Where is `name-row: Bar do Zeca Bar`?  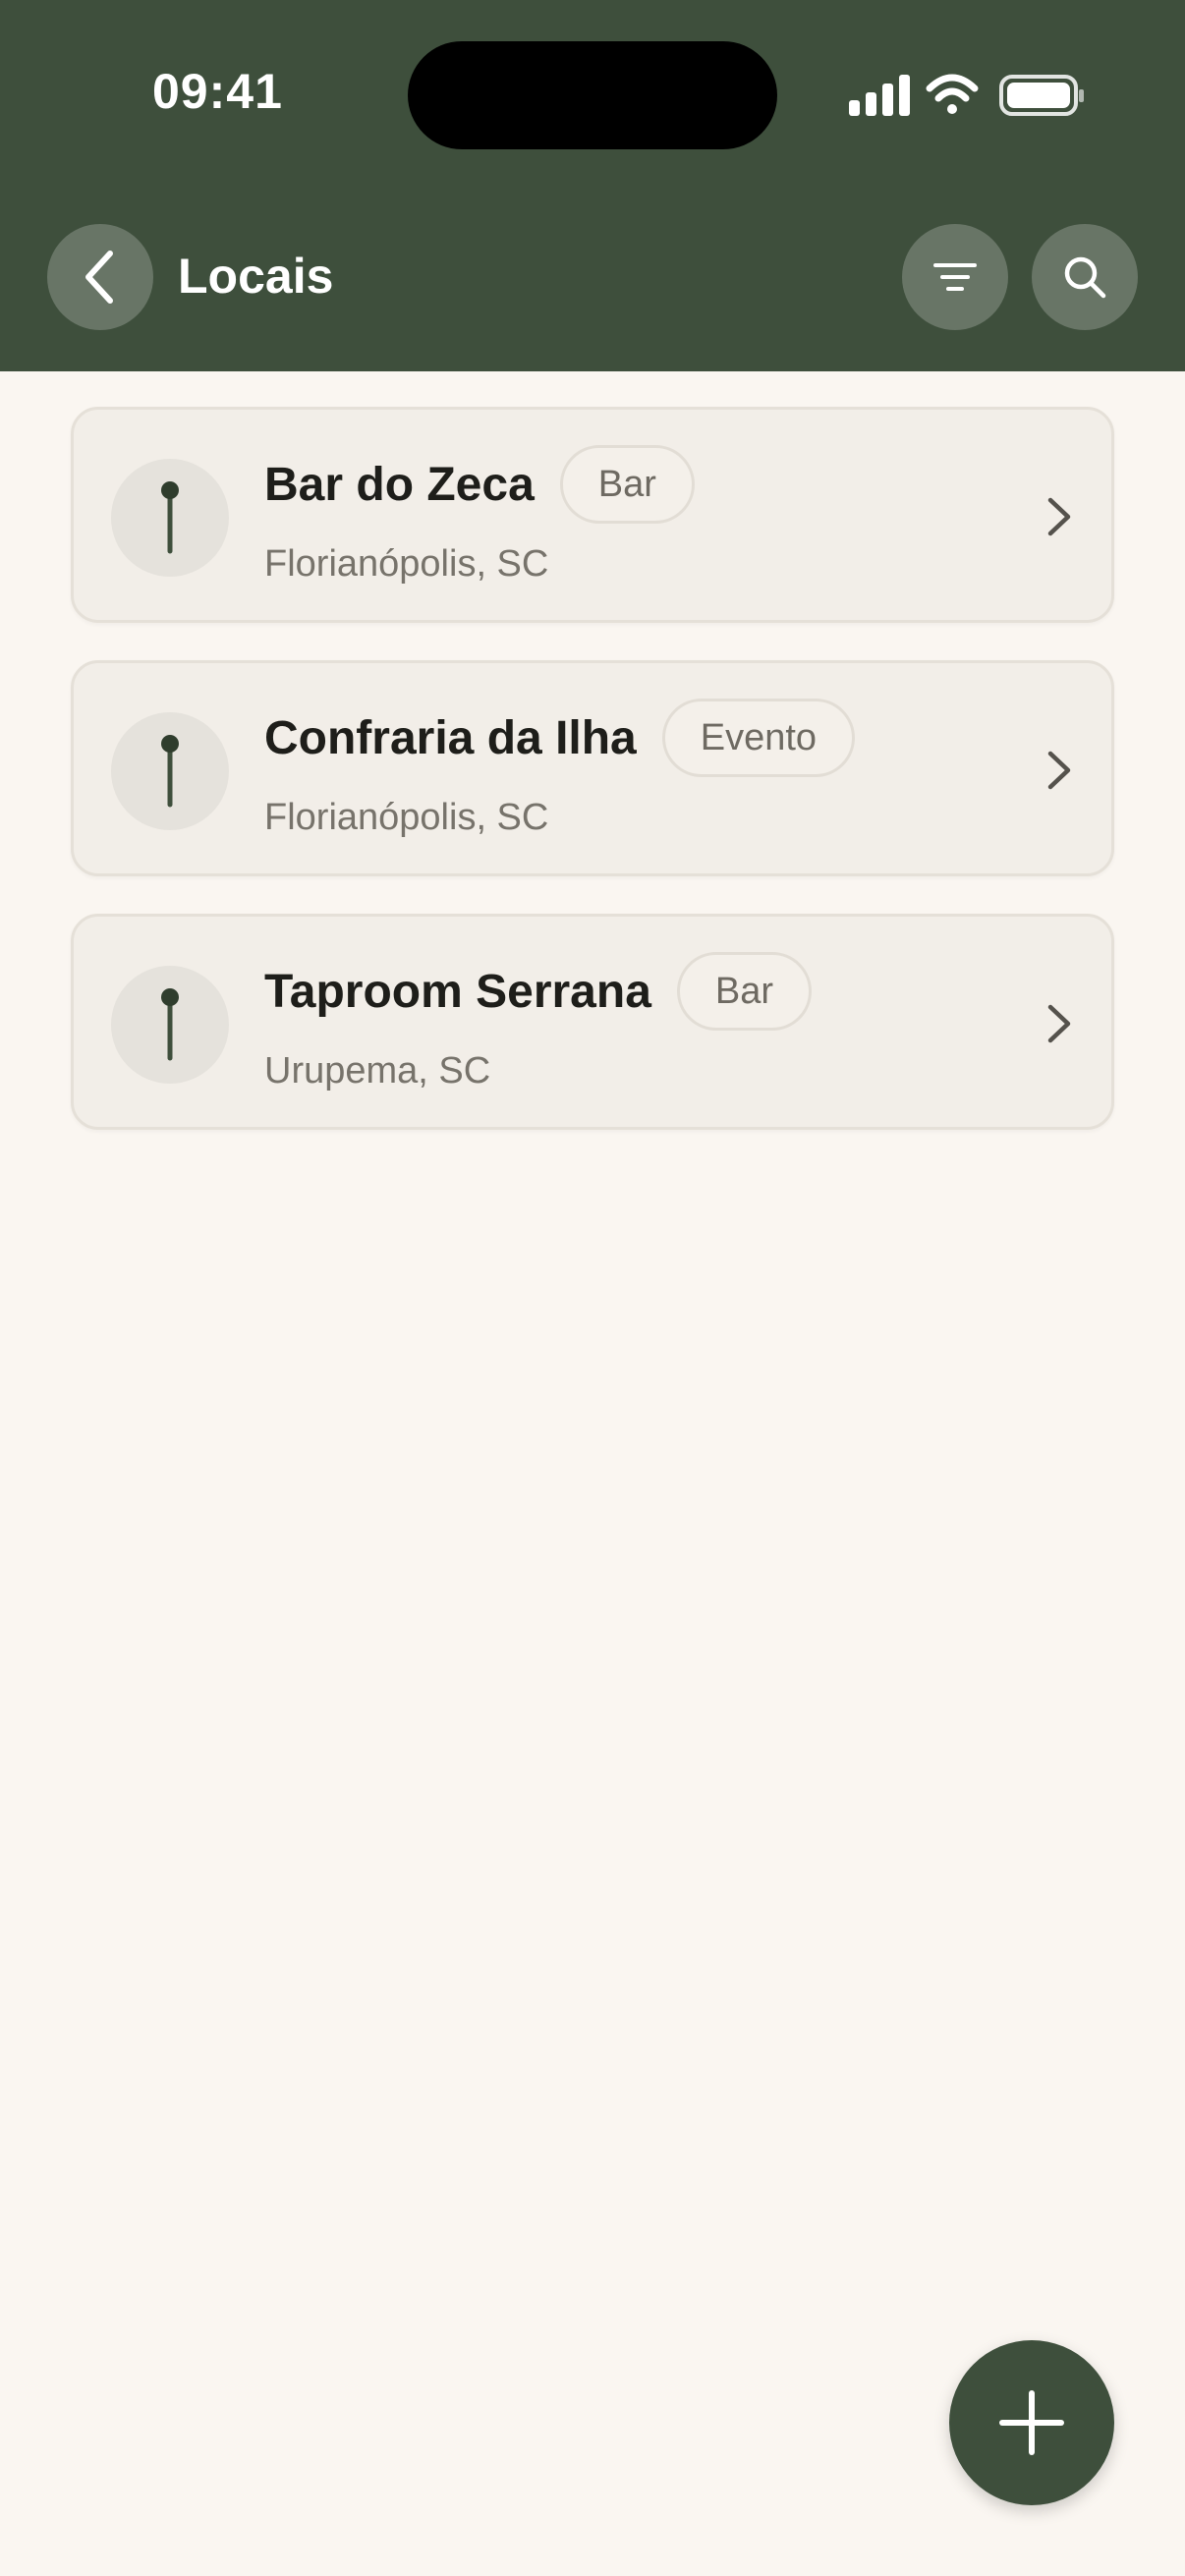
name-row: Bar do Zeca Bar is located at coordinates (480, 484).